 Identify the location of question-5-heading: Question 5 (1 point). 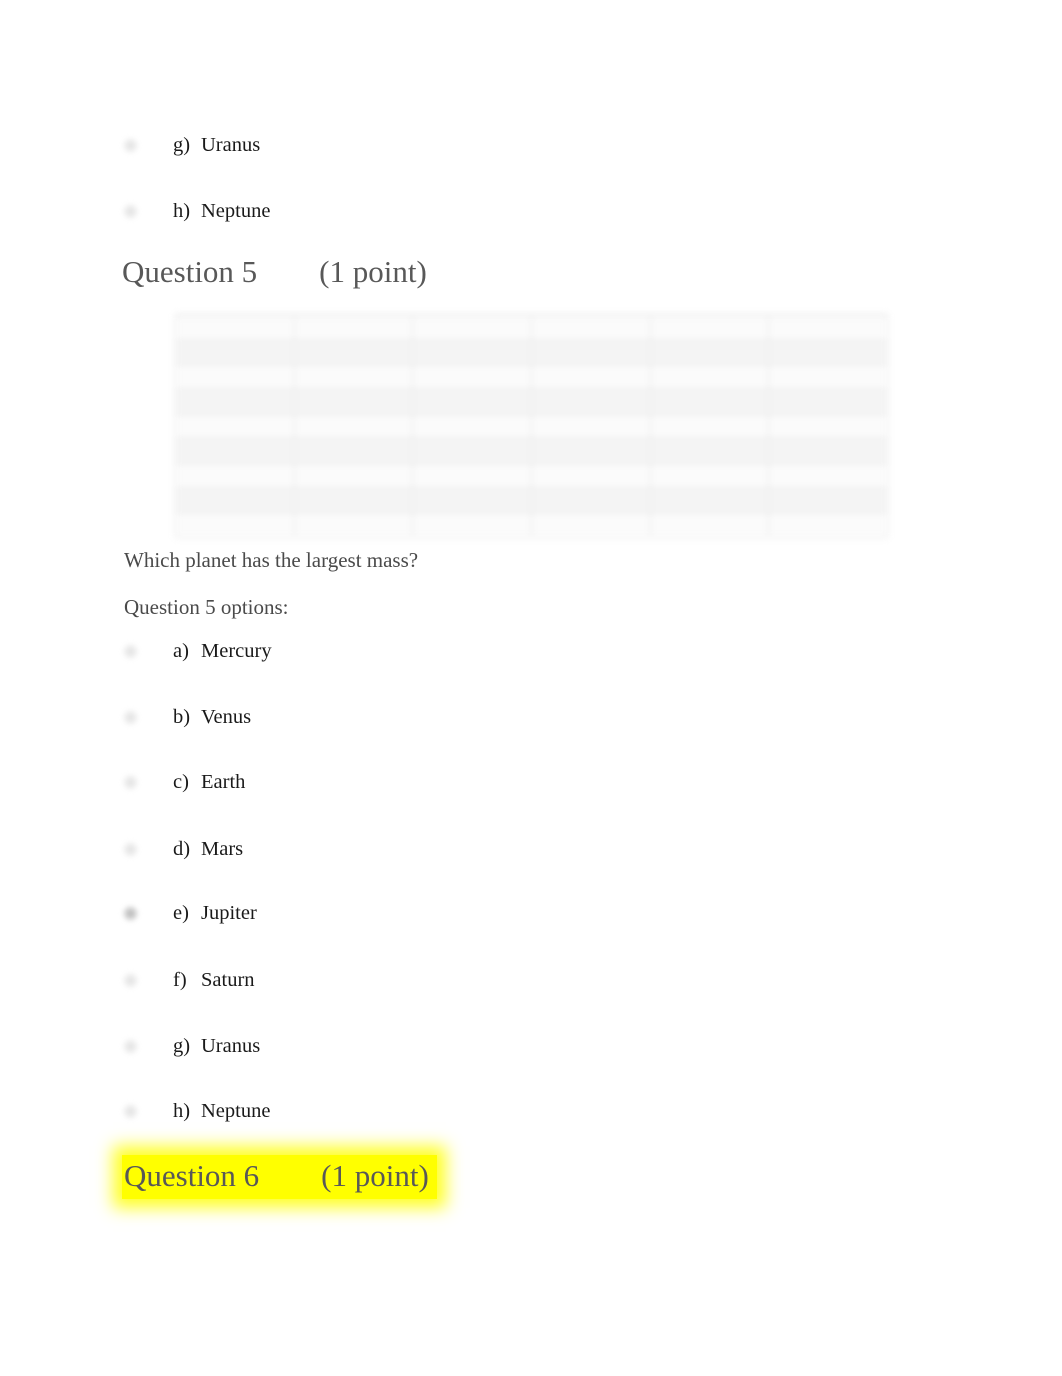
(274, 271).